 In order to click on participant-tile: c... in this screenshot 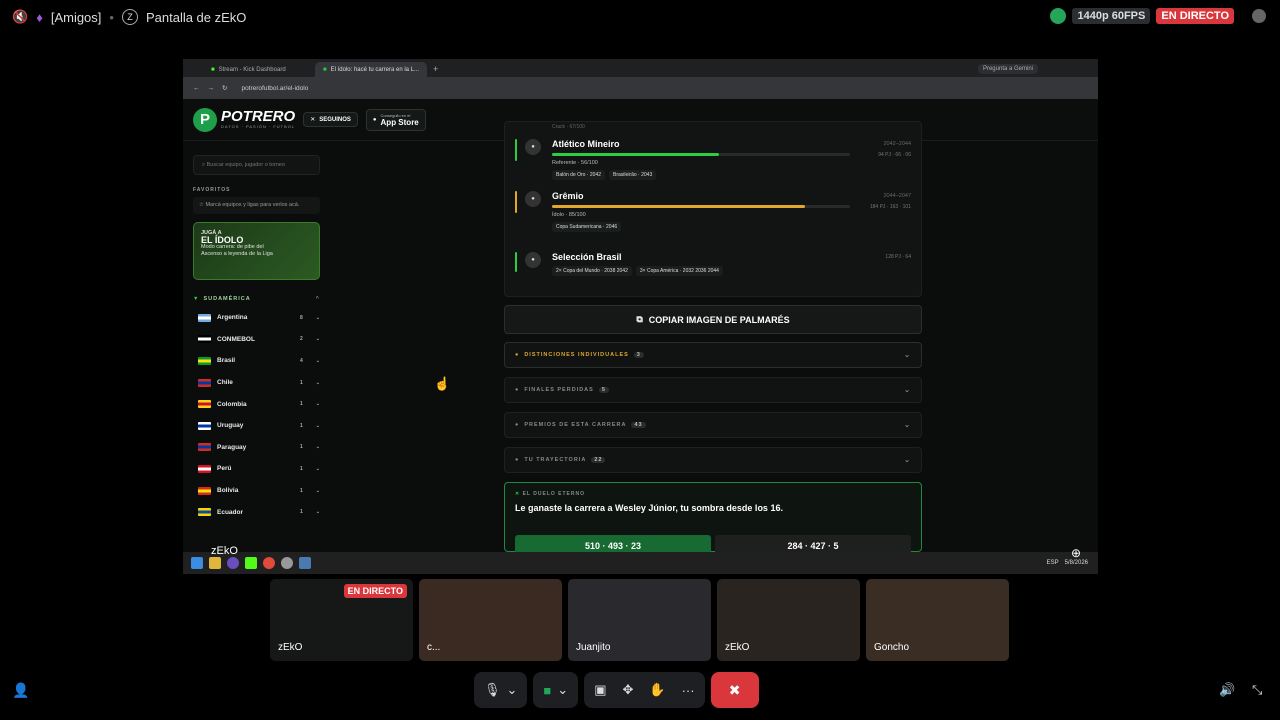, I will do `click(490, 620)`.